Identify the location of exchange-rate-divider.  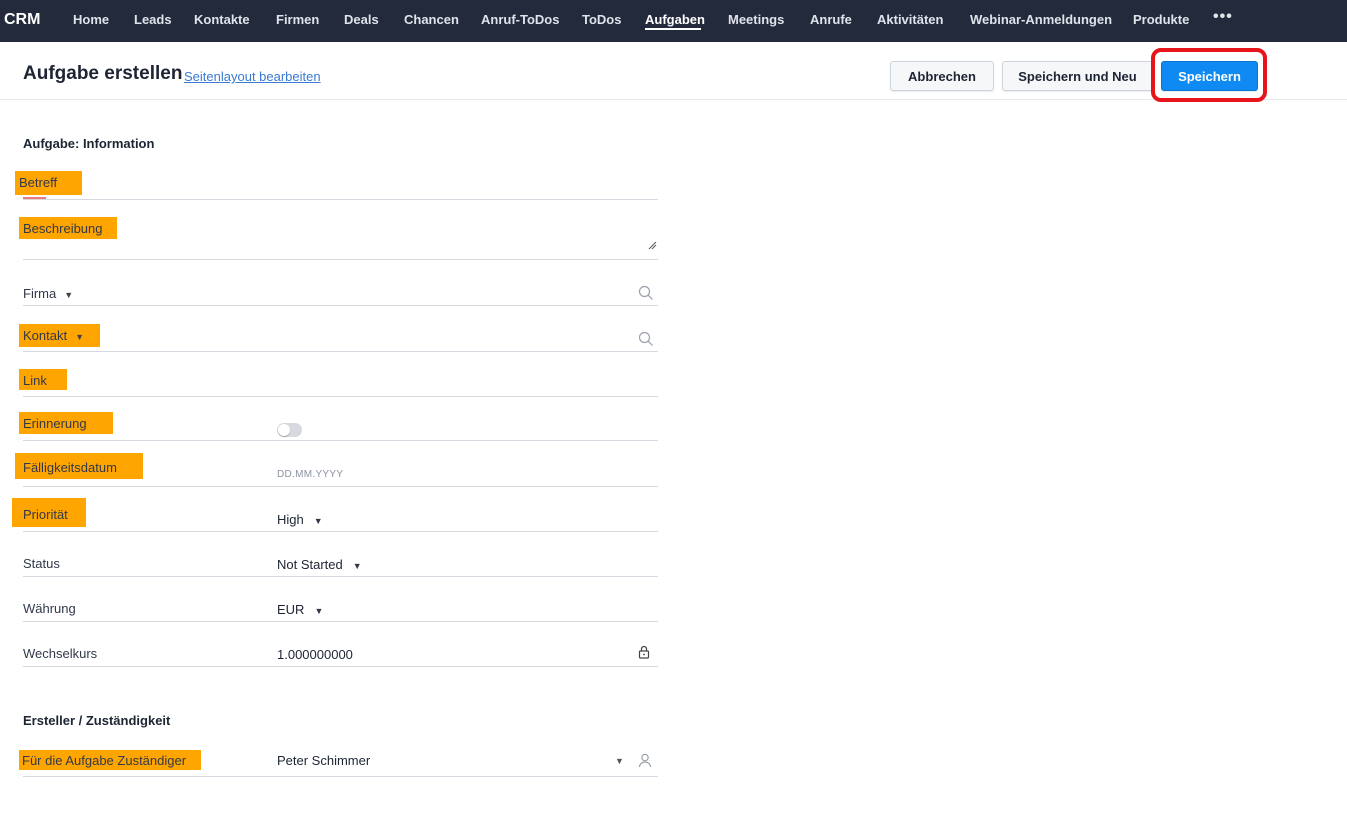
(340, 666).